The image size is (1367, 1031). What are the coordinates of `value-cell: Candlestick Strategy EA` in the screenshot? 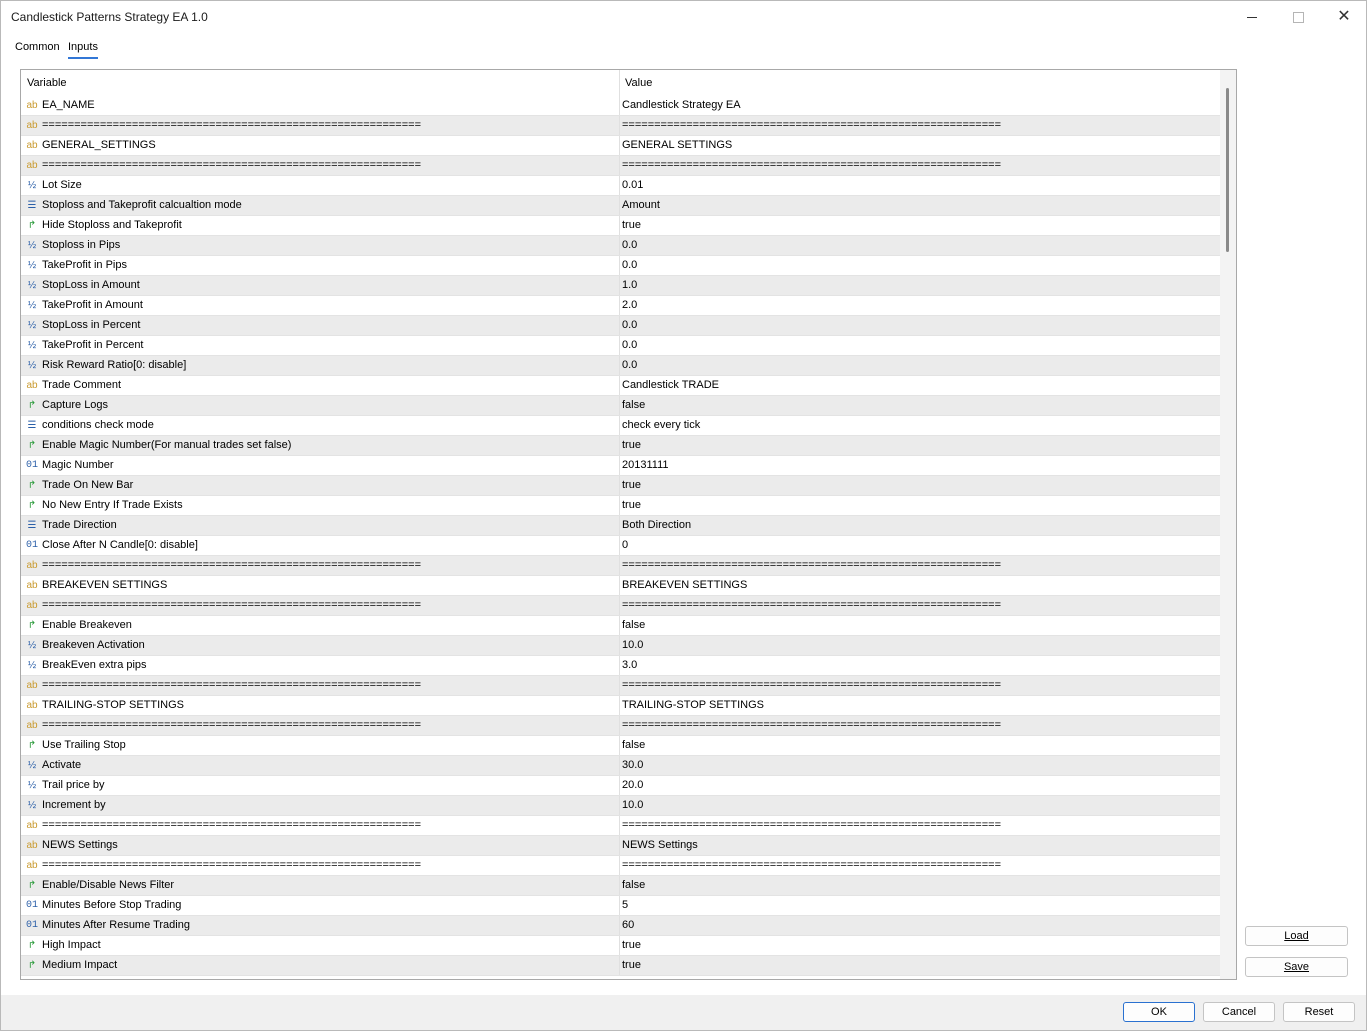 It's located at (681, 105).